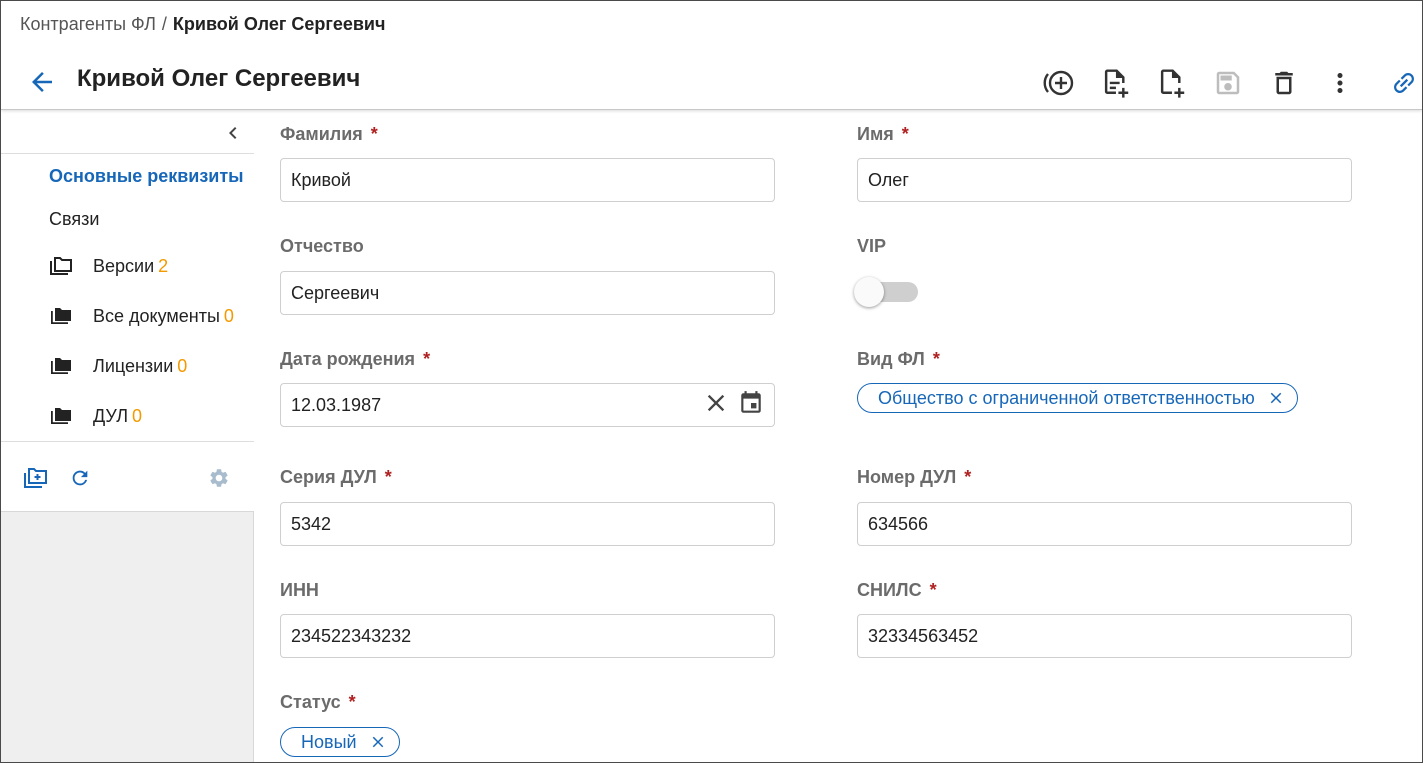 This screenshot has width=1423, height=763. What do you see at coordinates (914, 477) in the screenshot?
I see `doc-number-label: Номер ДУЛ *` at bounding box center [914, 477].